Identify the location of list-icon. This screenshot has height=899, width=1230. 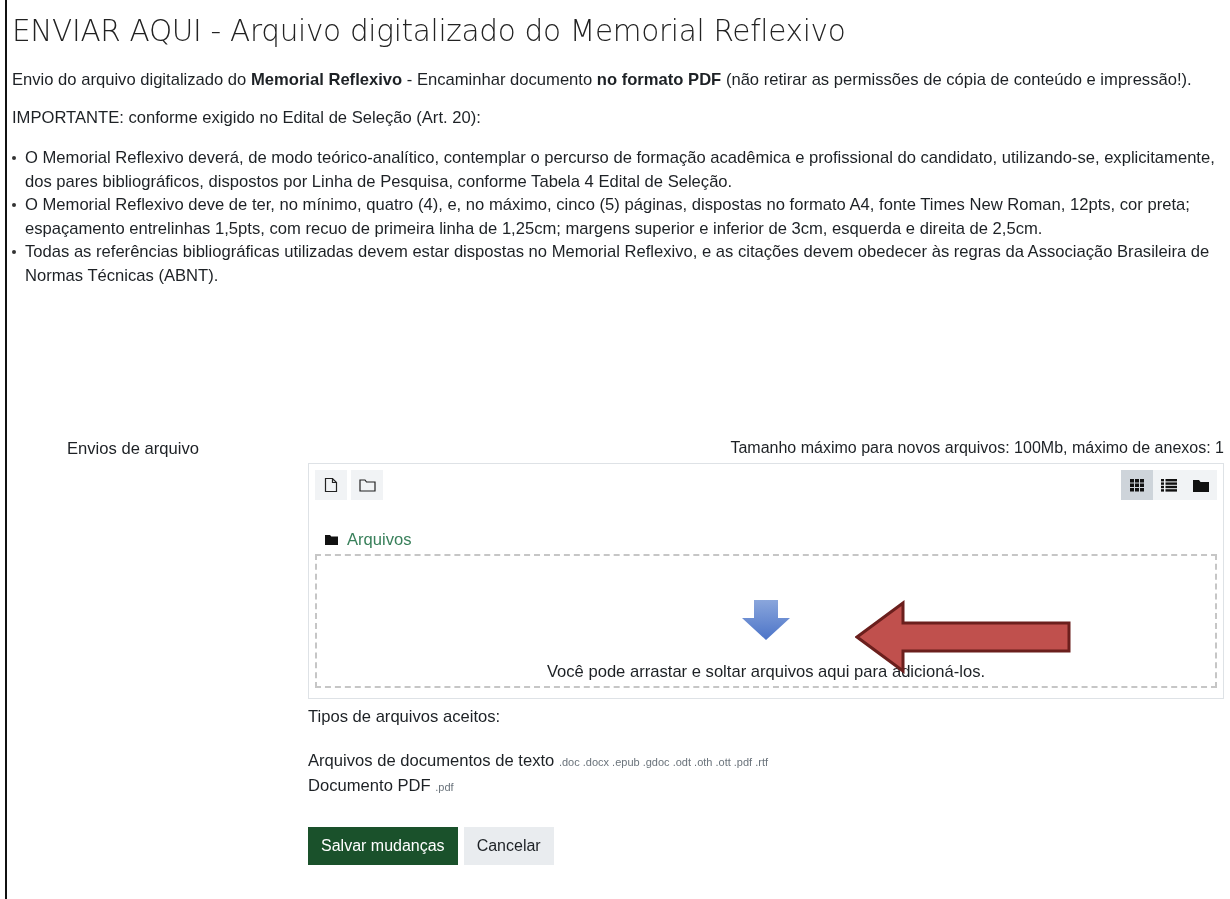
(1169, 485).